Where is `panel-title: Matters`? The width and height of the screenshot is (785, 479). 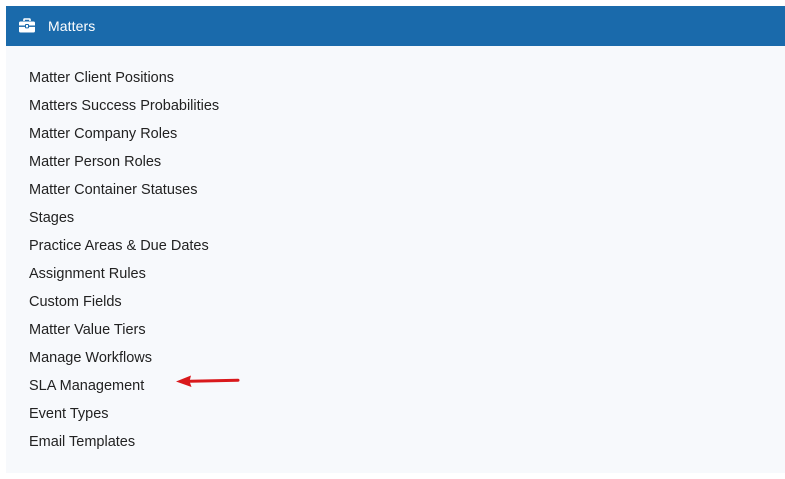
panel-title: Matters is located at coordinates (72, 26).